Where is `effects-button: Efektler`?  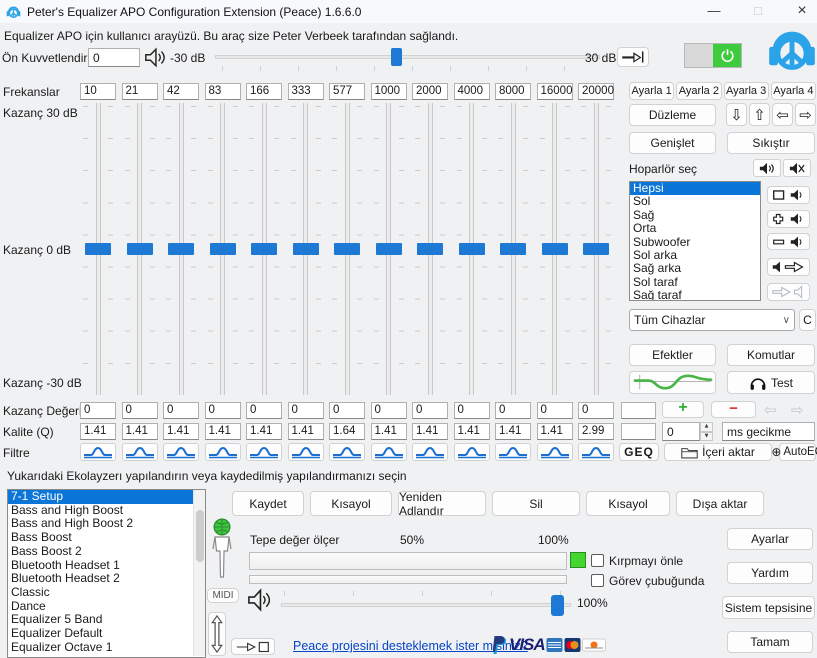 effects-button: Efektler is located at coordinates (672, 355).